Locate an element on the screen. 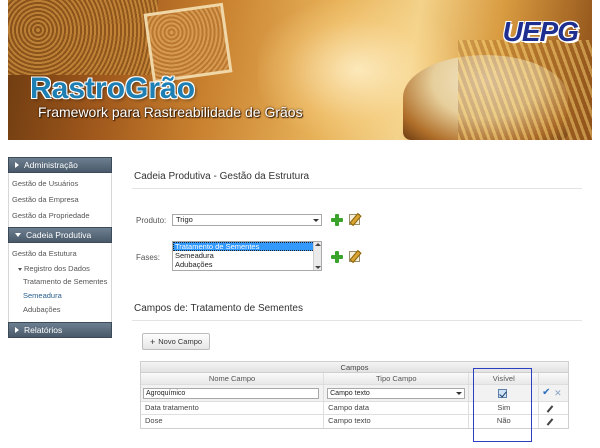 This screenshot has height=448, width=600. grain-pile-image is located at coordinates (83, 37).